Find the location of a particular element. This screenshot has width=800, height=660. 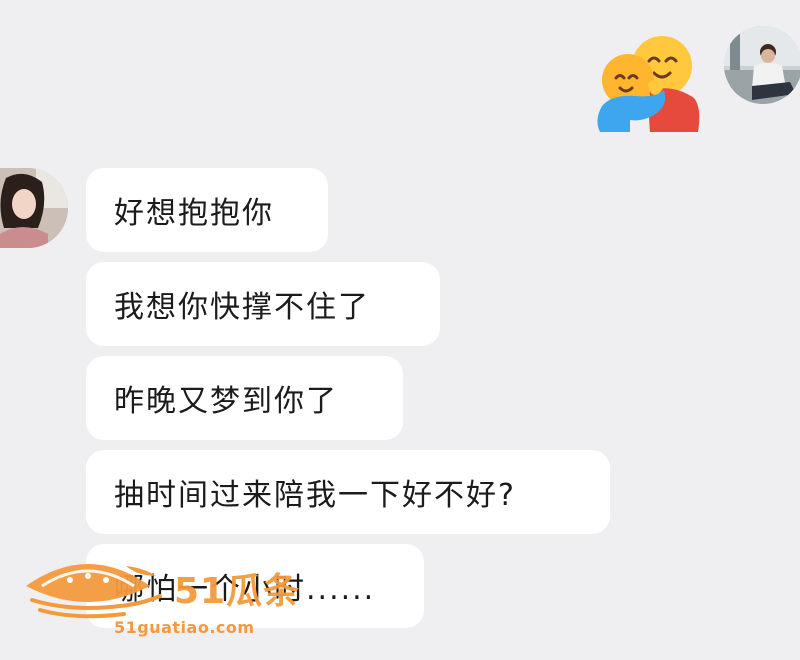

contact-avatar is located at coordinates (34, 208).